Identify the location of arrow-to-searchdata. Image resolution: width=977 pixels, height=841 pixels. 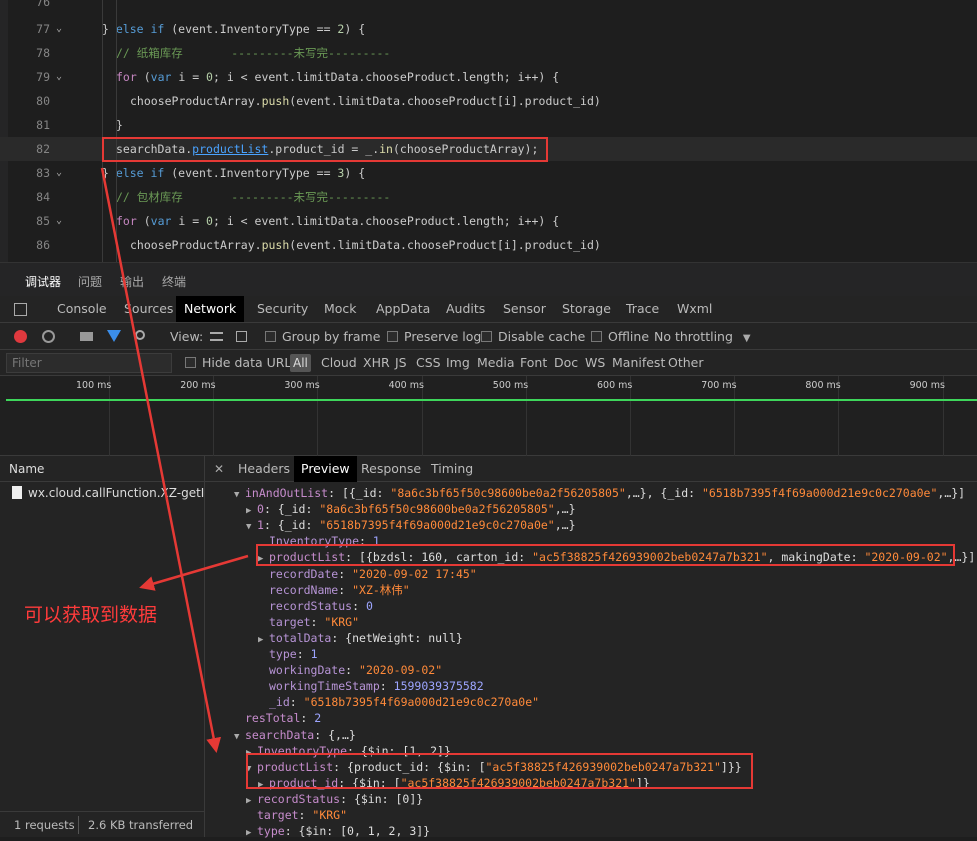
(161, 460).